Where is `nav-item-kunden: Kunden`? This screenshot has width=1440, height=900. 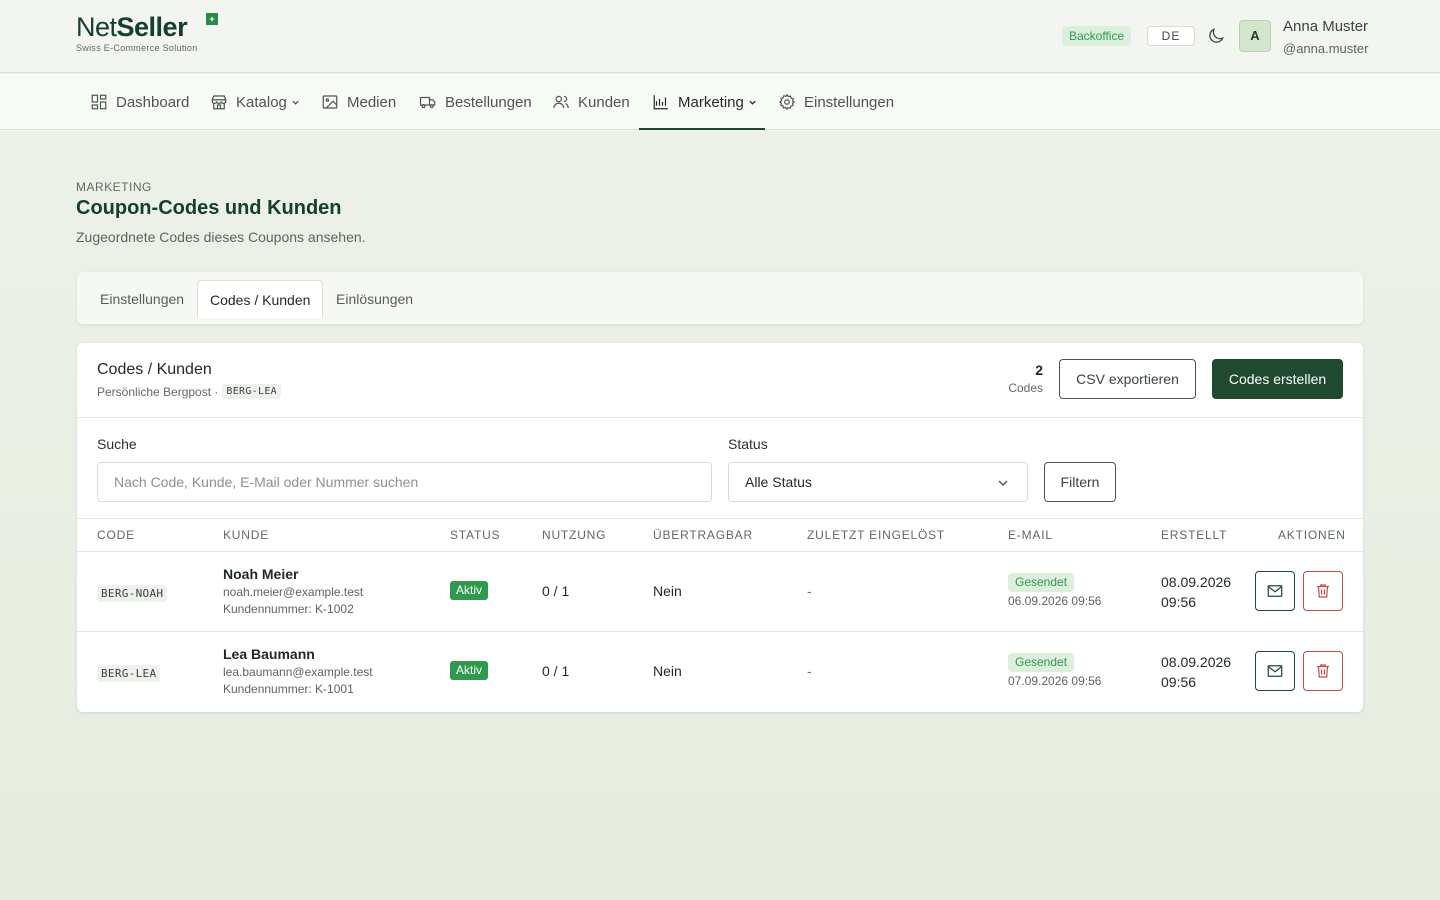 nav-item-kunden: Kunden is located at coordinates (591, 102).